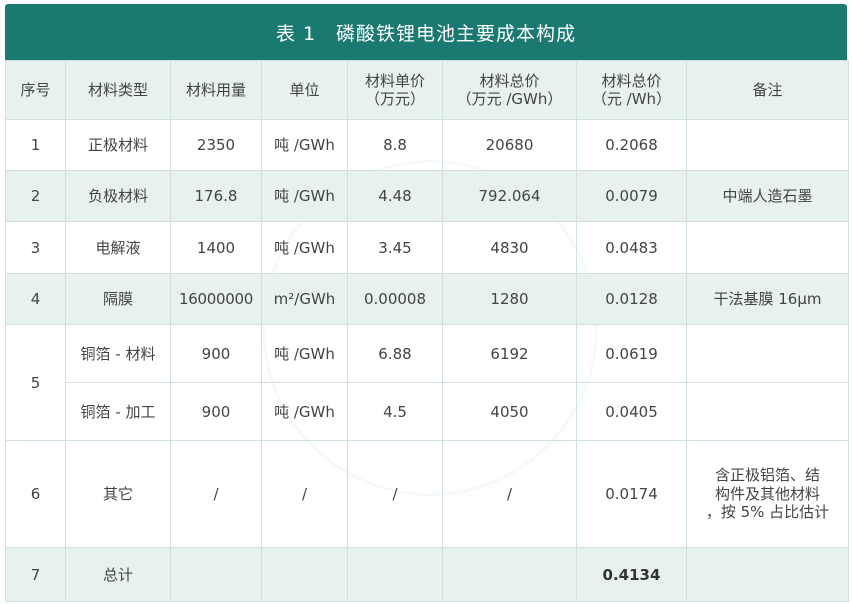 This screenshot has width=852, height=604. What do you see at coordinates (631, 196) in the screenshot?
I see `cell-cost: 0.0079` at bounding box center [631, 196].